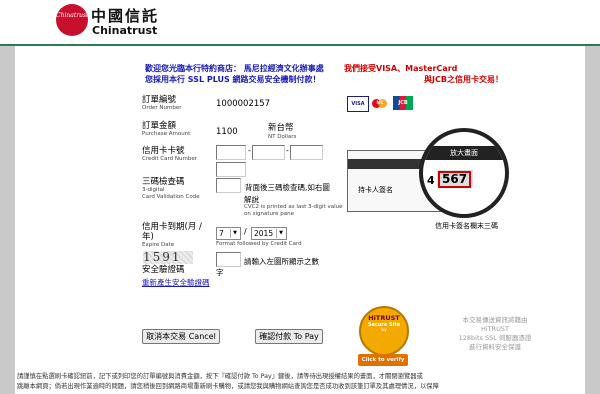  Describe the element at coordinates (281, 261) in the screenshot. I see `captcha-hint: 請輸入左圖所顯示之數` at that location.